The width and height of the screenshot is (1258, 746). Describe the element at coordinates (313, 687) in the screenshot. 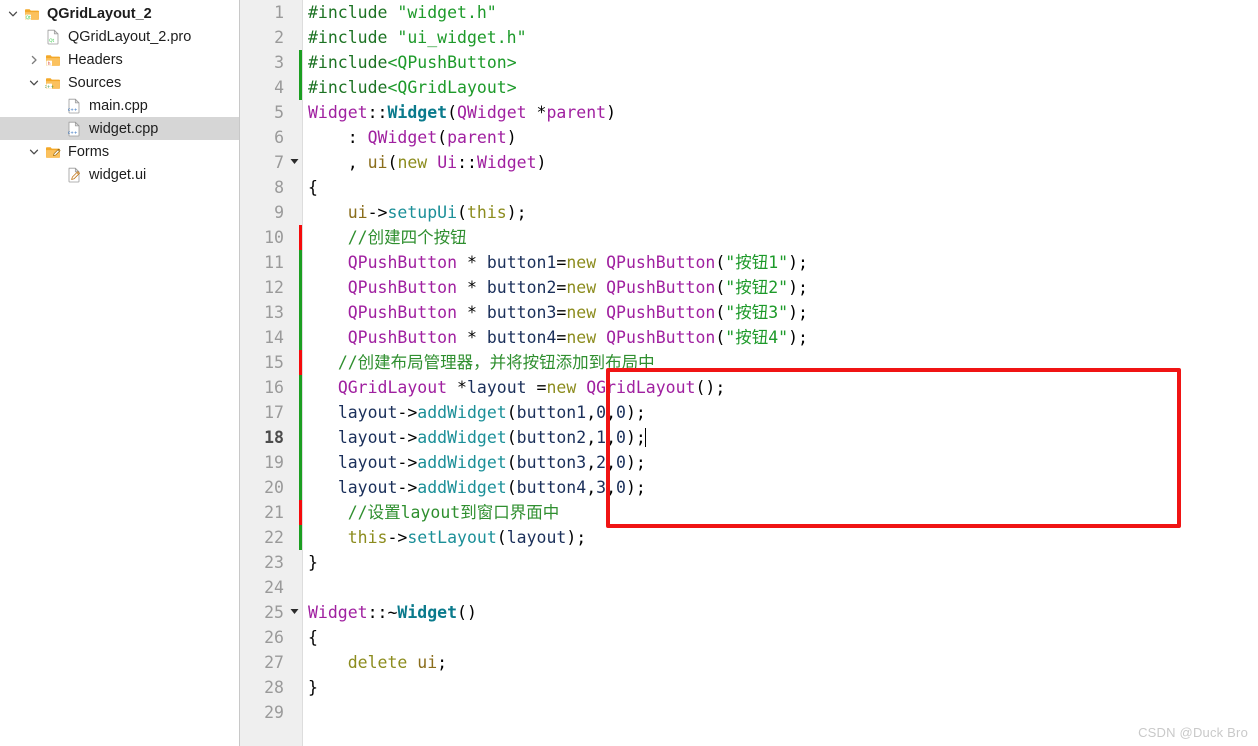

I see `token-op: }` at that location.